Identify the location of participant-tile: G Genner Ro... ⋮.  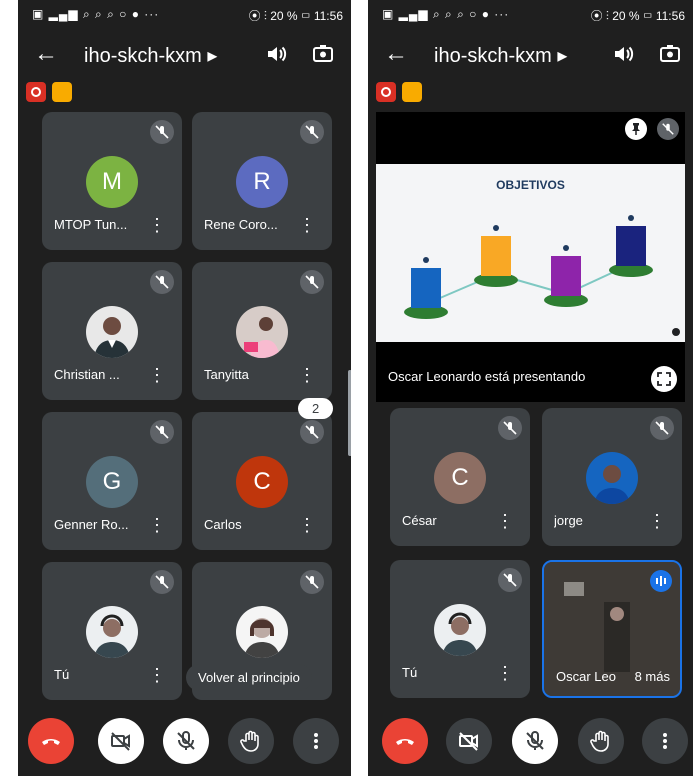
(112, 481).